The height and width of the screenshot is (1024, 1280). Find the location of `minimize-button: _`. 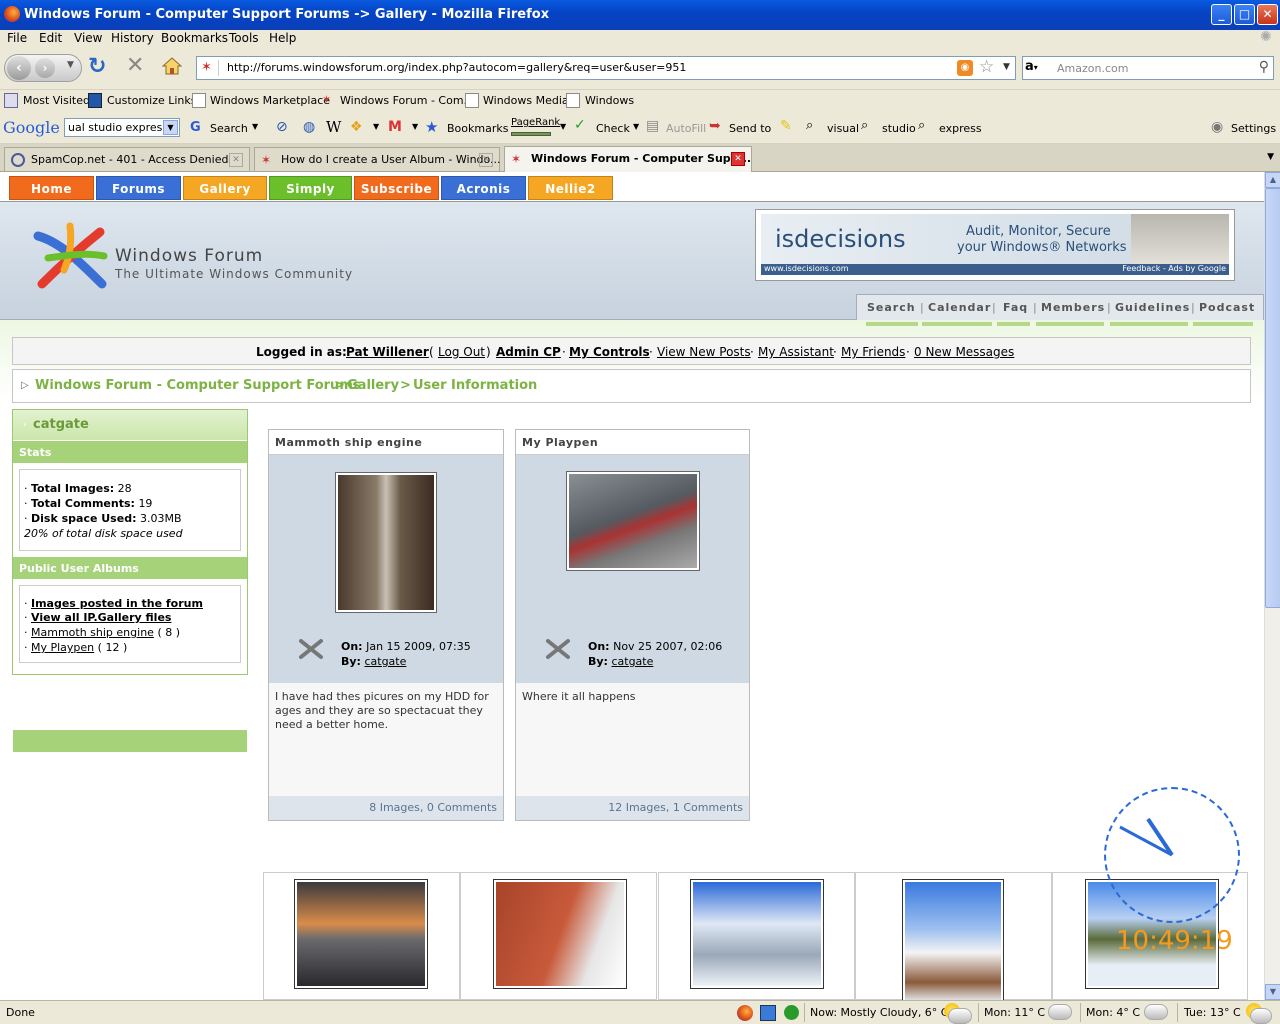

minimize-button: _ is located at coordinates (1221, 14).